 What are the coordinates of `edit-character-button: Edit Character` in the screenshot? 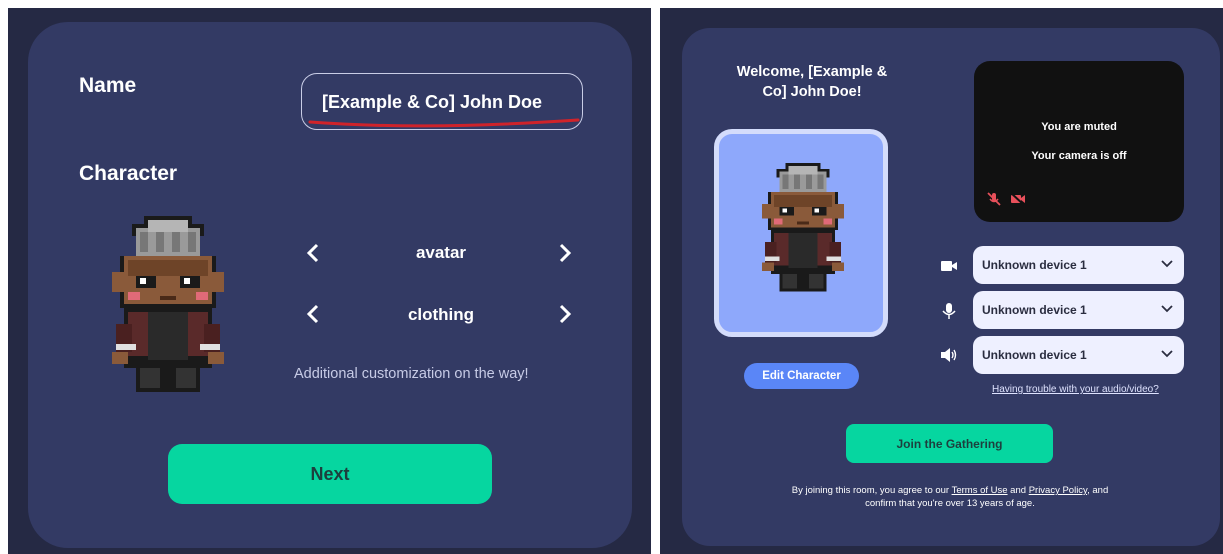 It's located at (801, 376).